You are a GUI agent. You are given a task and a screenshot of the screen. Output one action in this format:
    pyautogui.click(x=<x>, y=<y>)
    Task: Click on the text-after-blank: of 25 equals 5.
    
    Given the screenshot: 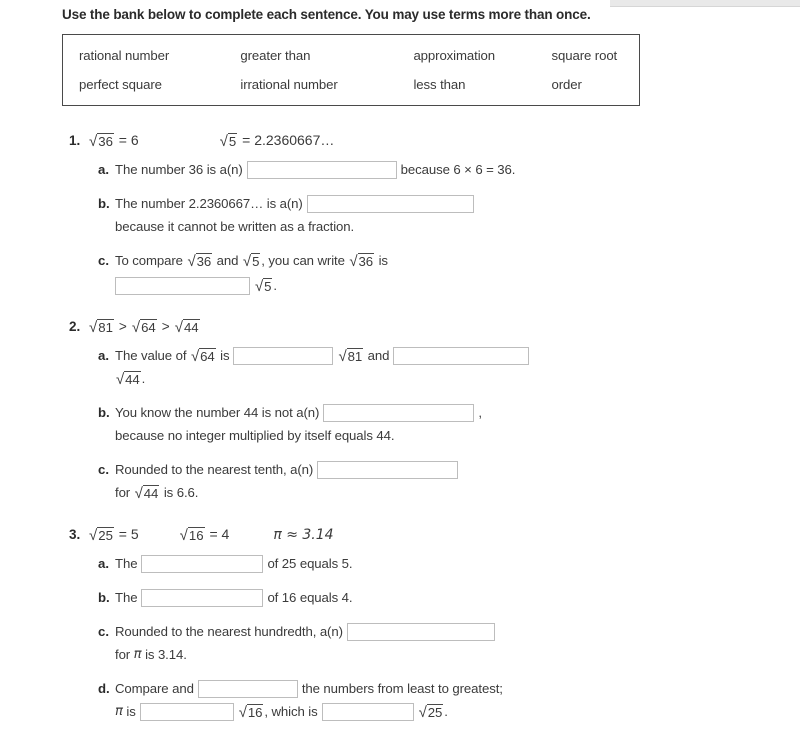 What is the action you would take?
    pyautogui.click(x=310, y=563)
    